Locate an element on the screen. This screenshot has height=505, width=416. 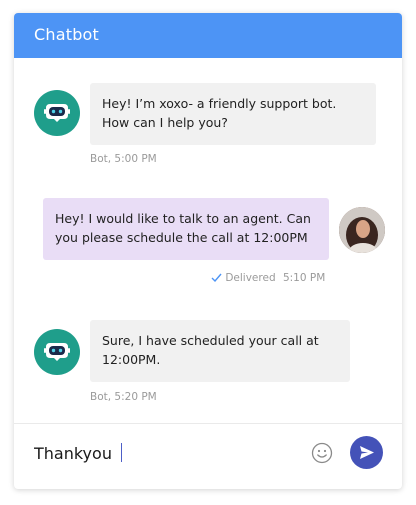
message-line: Sure, I have scheduled your call at is located at coordinates (210, 340).